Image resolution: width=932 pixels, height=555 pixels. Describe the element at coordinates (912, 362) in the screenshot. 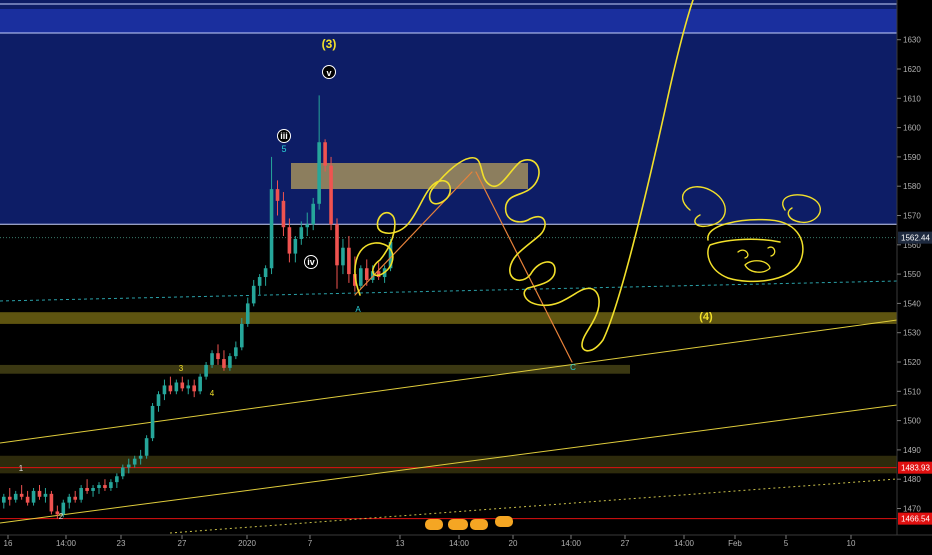

I see `y-tick-label: 1520` at that location.